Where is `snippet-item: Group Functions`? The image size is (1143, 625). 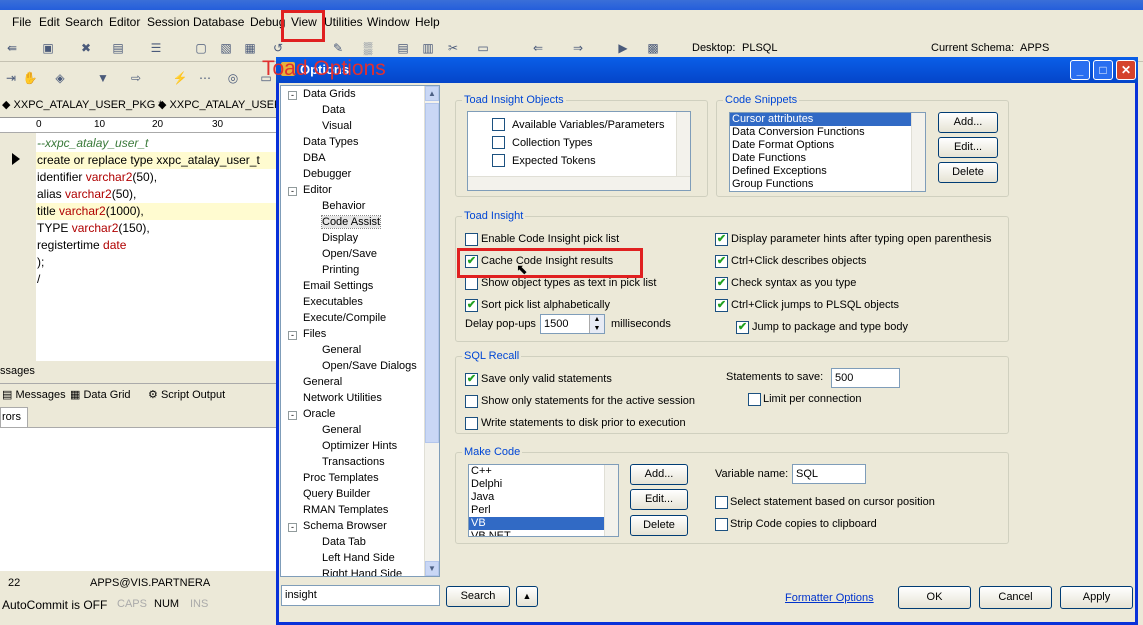 snippet-item: Group Functions is located at coordinates (820, 184).